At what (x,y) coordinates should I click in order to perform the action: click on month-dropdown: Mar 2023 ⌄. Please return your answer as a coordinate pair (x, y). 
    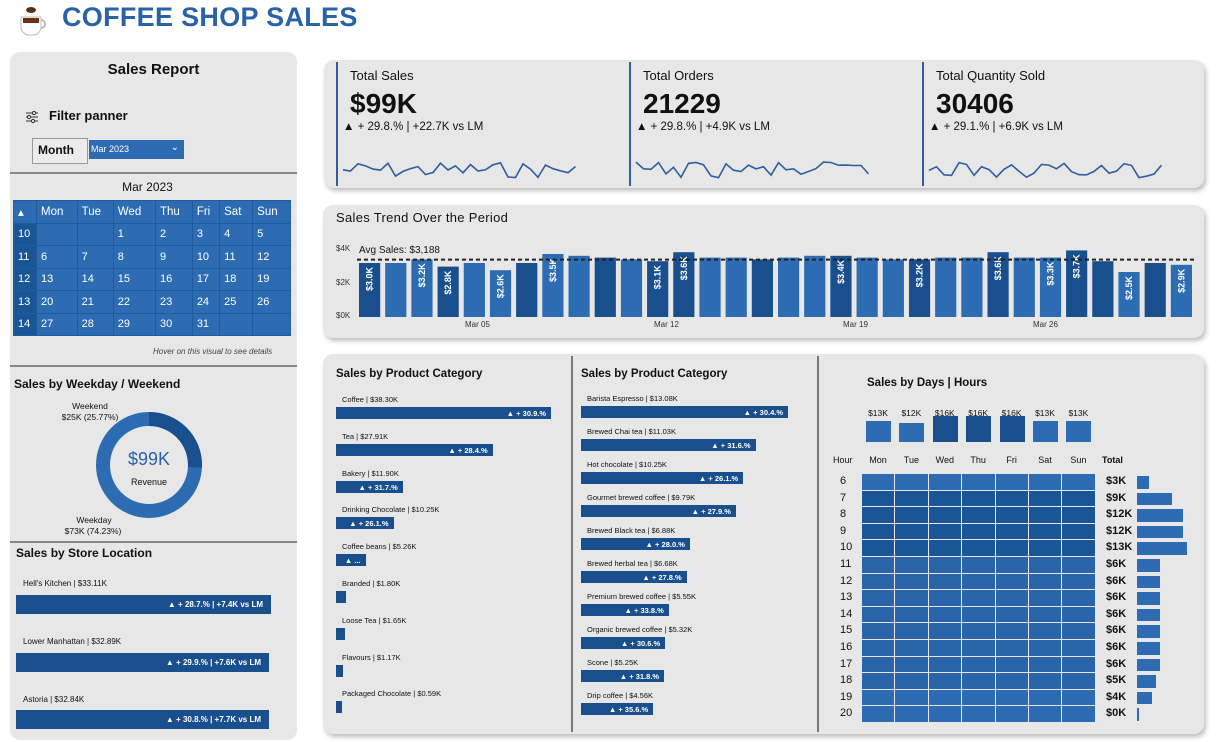
    Looking at the image, I should click on (136, 149).